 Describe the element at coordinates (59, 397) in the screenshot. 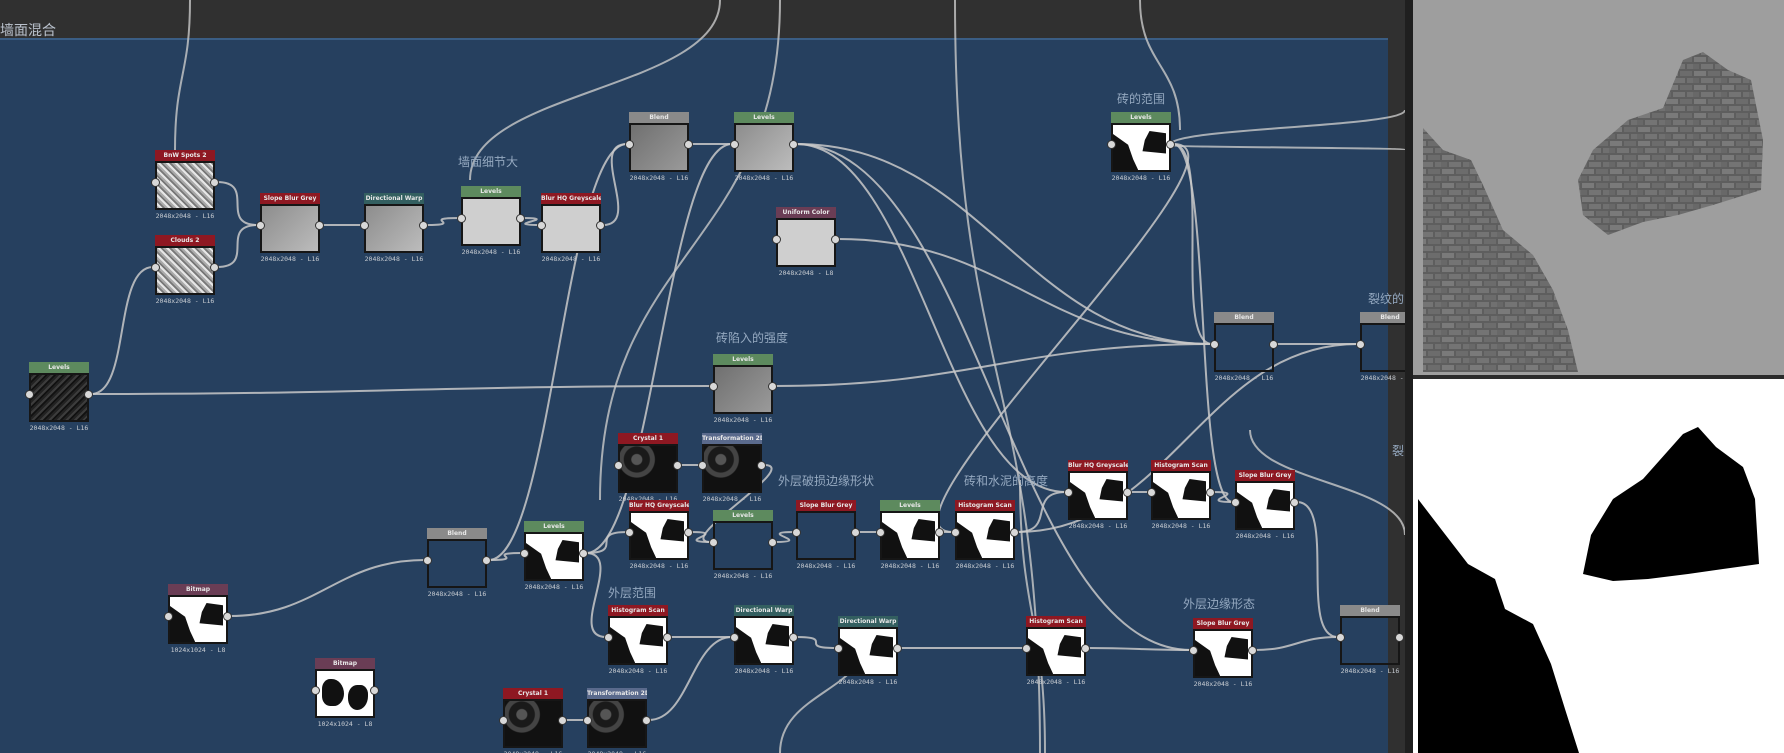

I see `node-n10: Levels 2048x2048 - L16` at that location.